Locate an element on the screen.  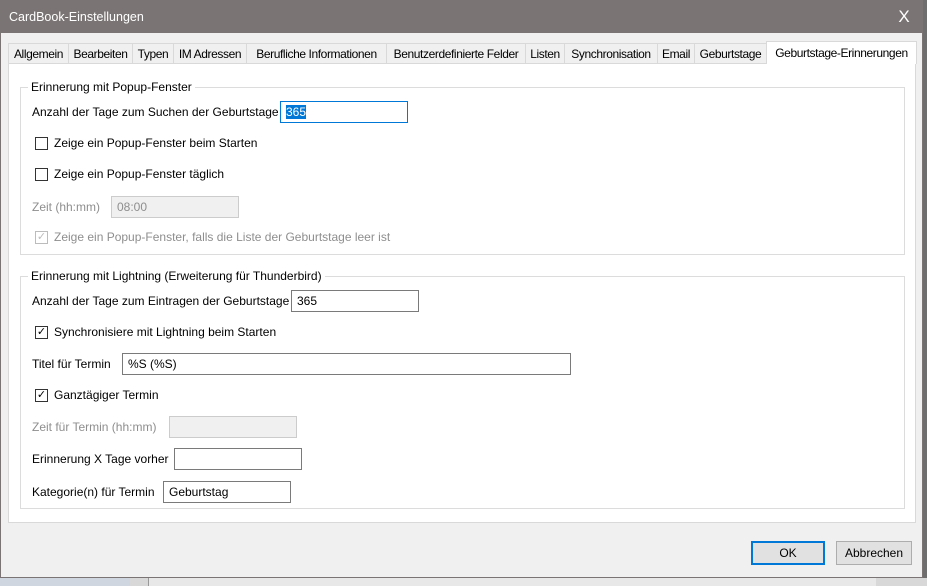
close-icon: X is located at coordinates (904, 17).